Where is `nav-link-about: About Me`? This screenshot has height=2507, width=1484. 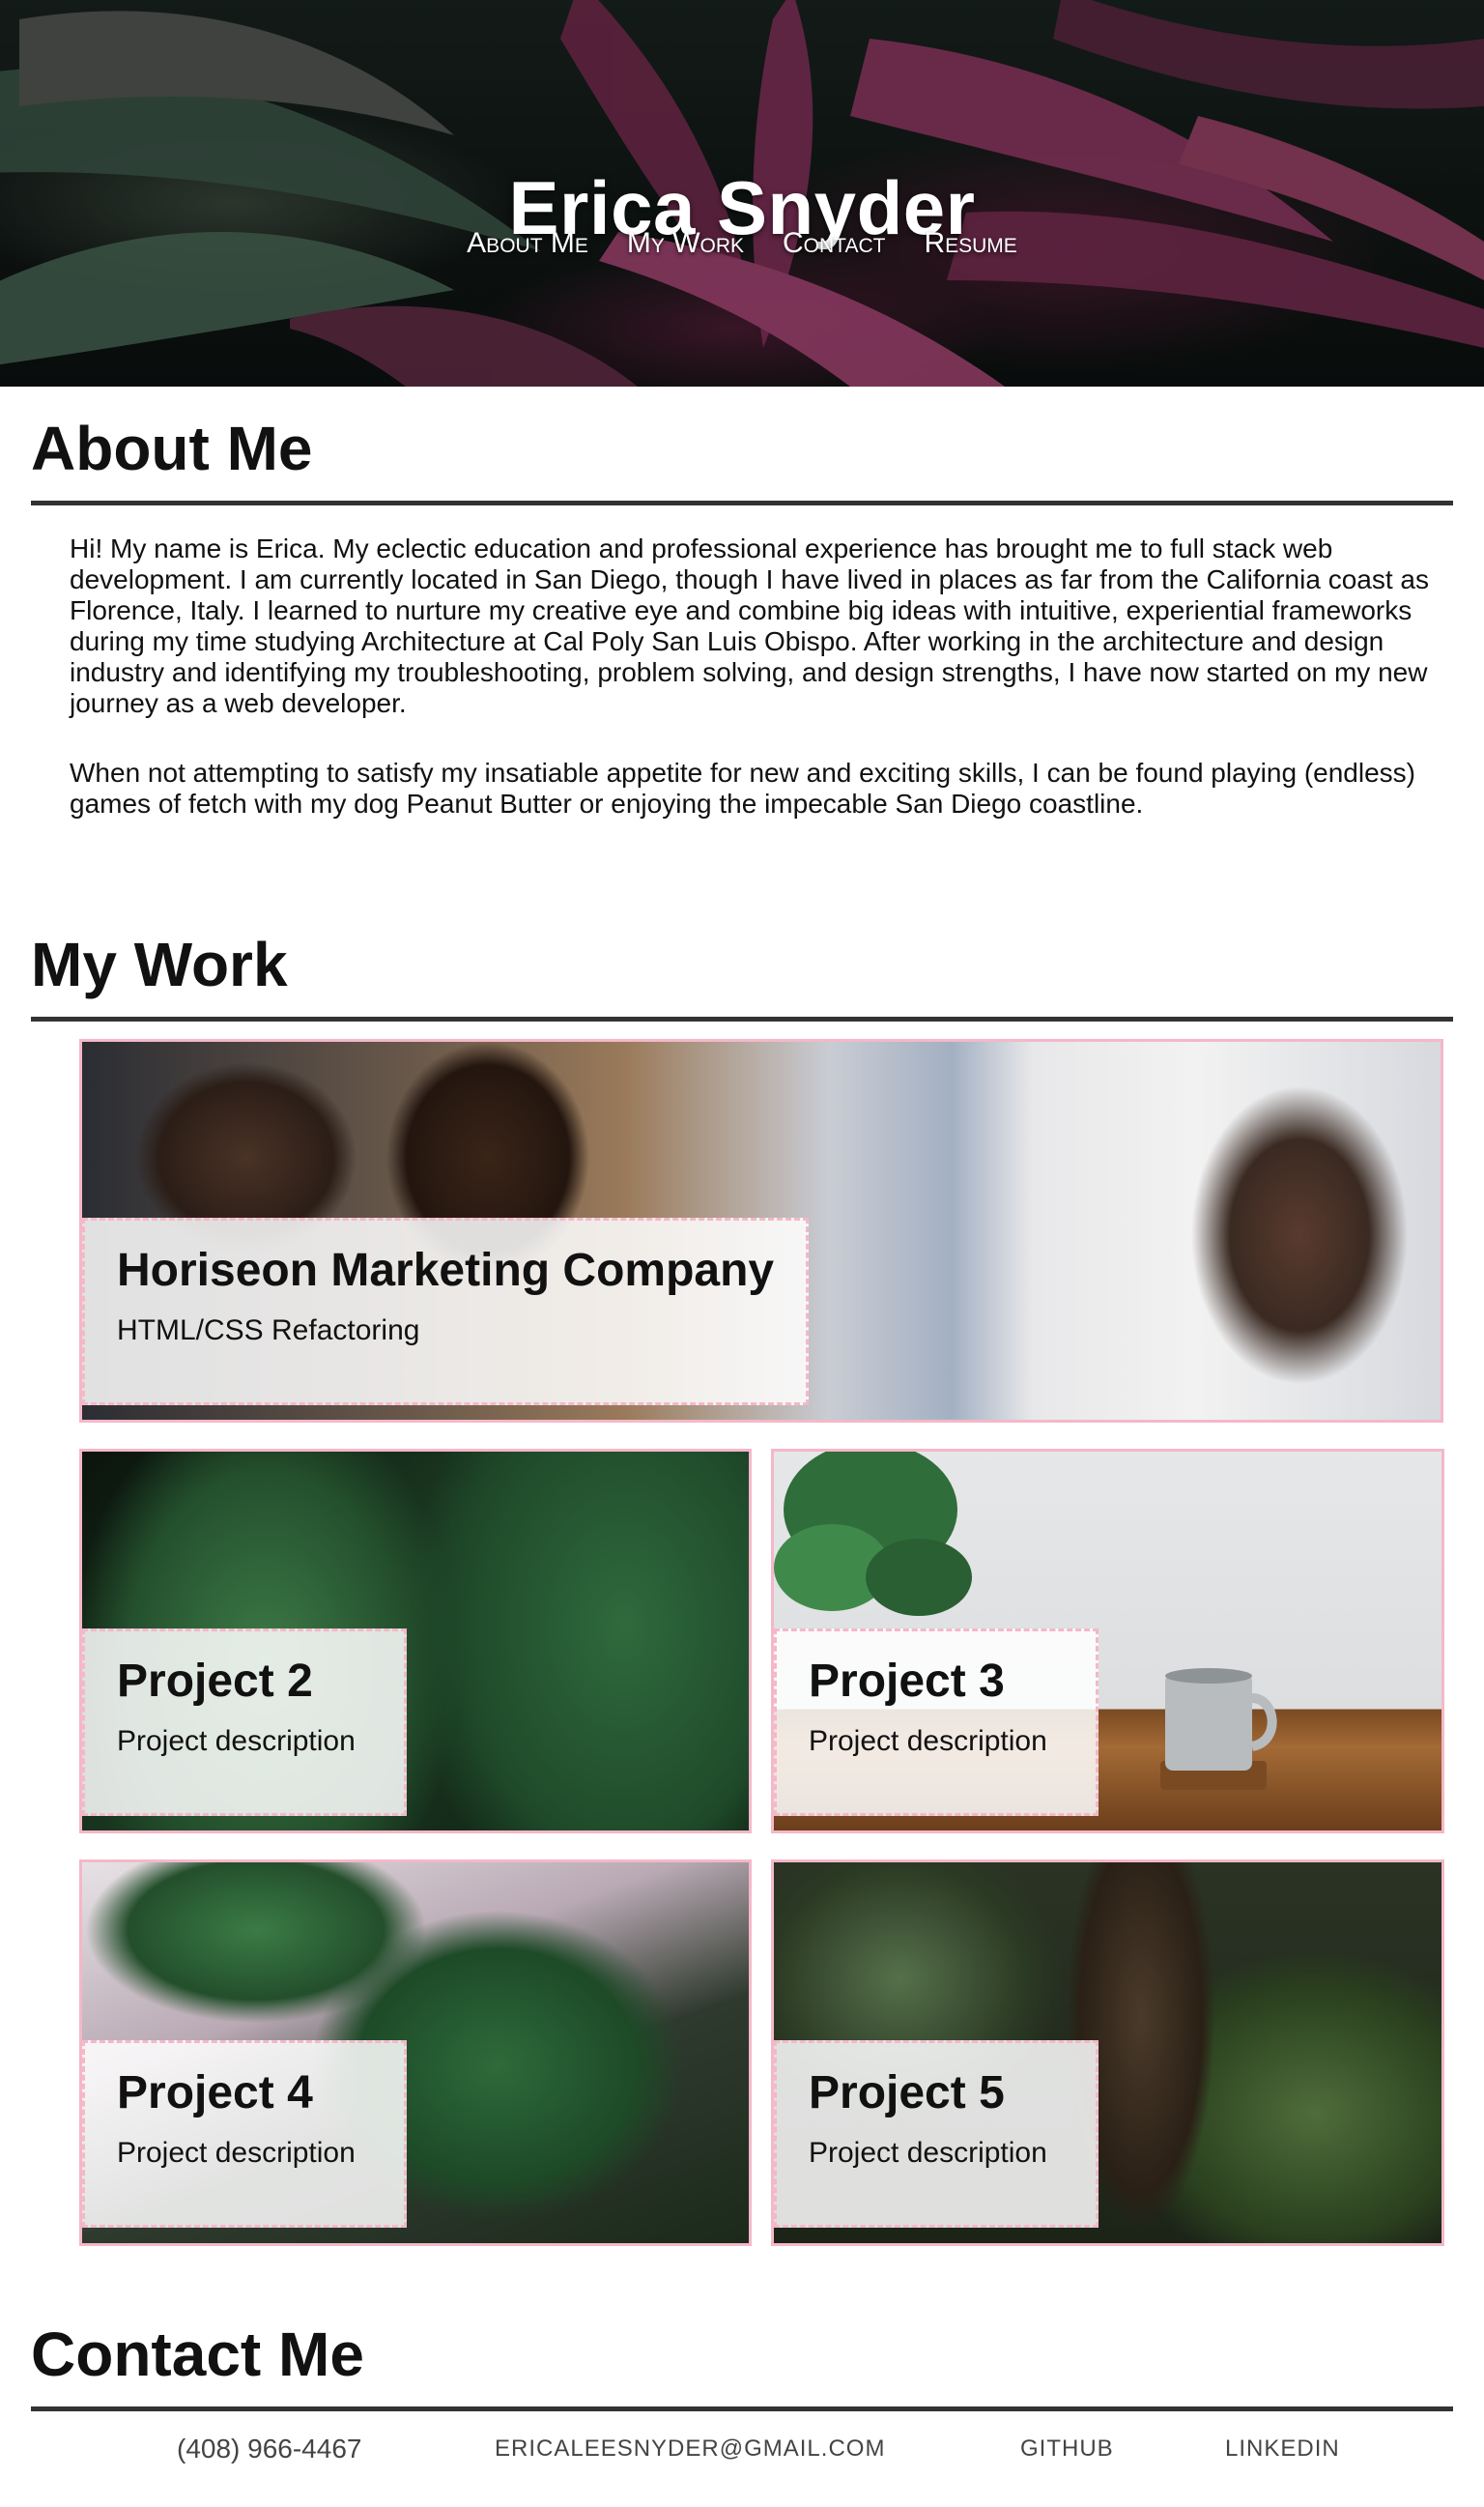
nav-link-about: About Me is located at coordinates (528, 243).